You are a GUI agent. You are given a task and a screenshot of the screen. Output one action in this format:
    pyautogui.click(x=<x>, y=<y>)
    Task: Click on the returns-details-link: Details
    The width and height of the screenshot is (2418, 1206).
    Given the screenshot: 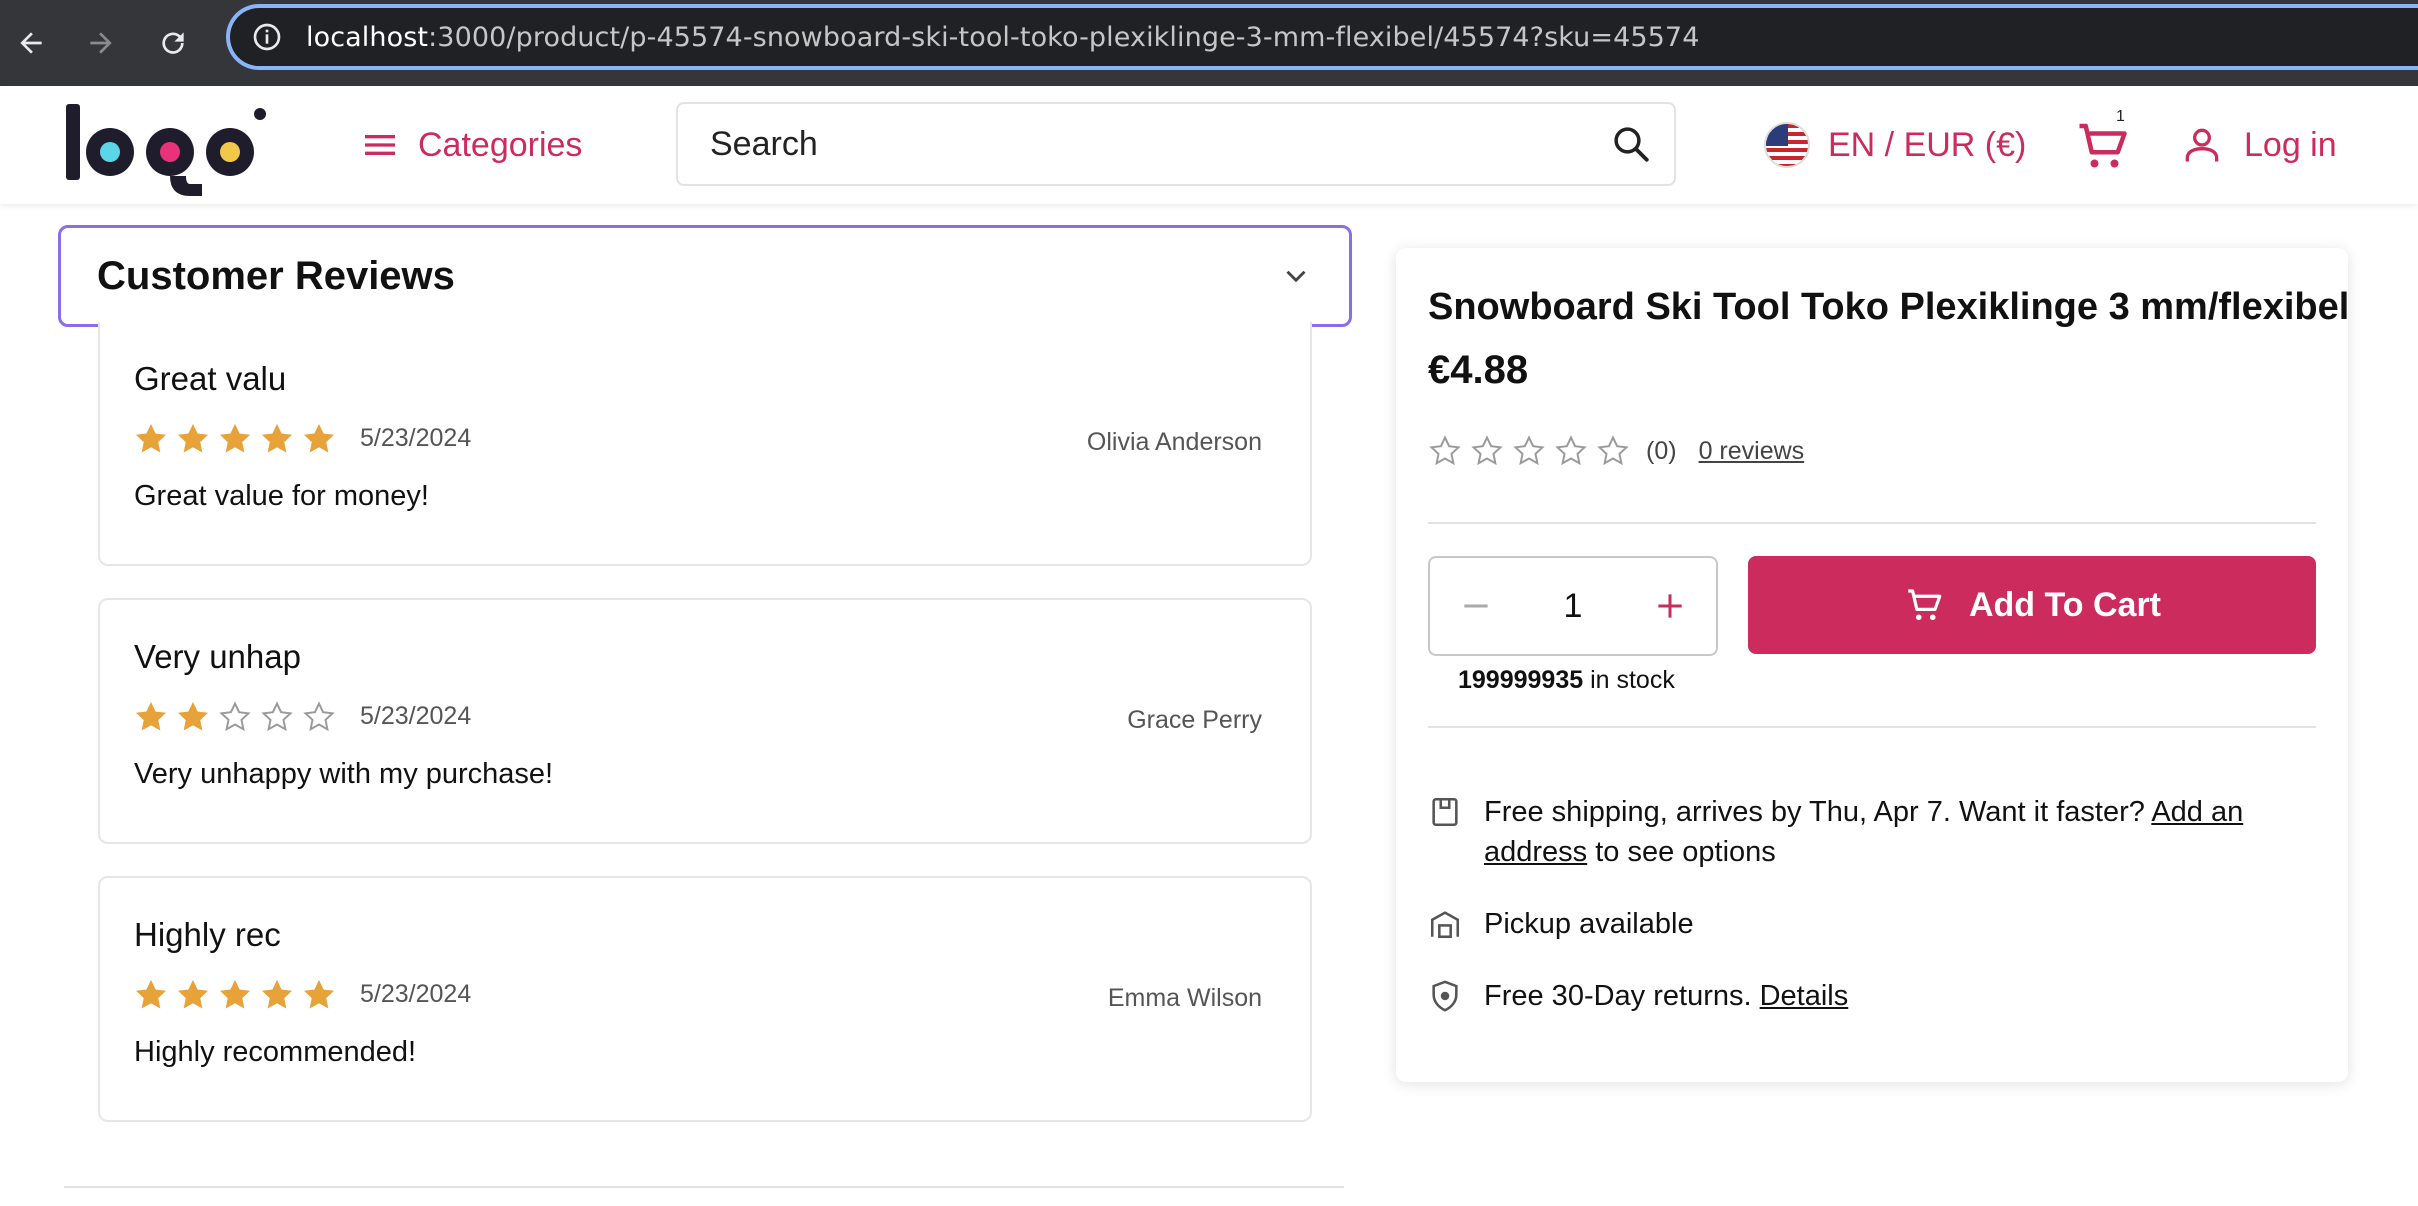 What is the action you would take?
    pyautogui.click(x=1804, y=996)
    